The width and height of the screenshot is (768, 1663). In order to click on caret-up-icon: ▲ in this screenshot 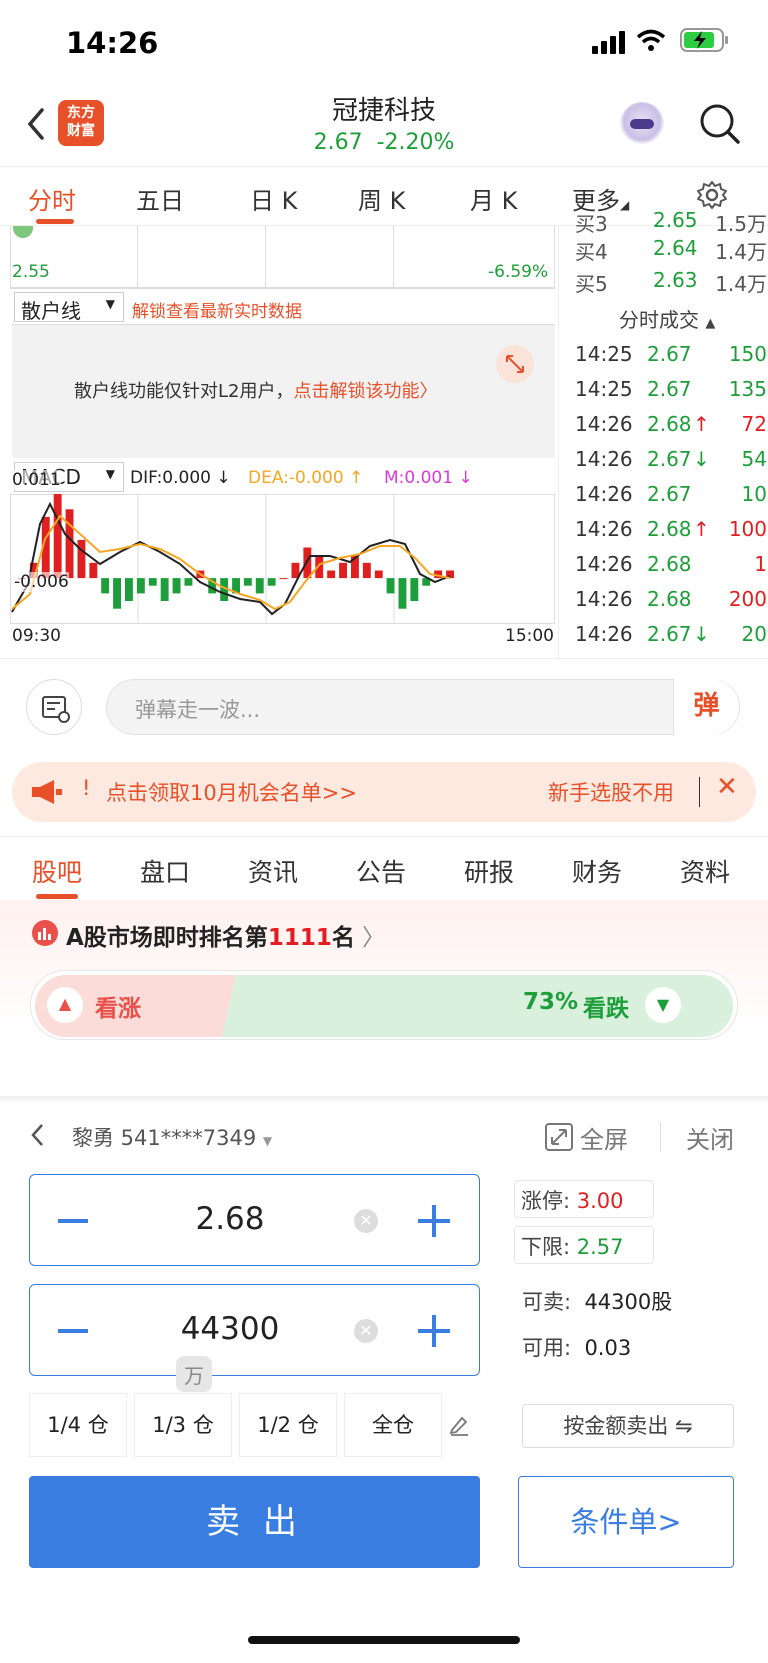, I will do `click(710, 323)`.